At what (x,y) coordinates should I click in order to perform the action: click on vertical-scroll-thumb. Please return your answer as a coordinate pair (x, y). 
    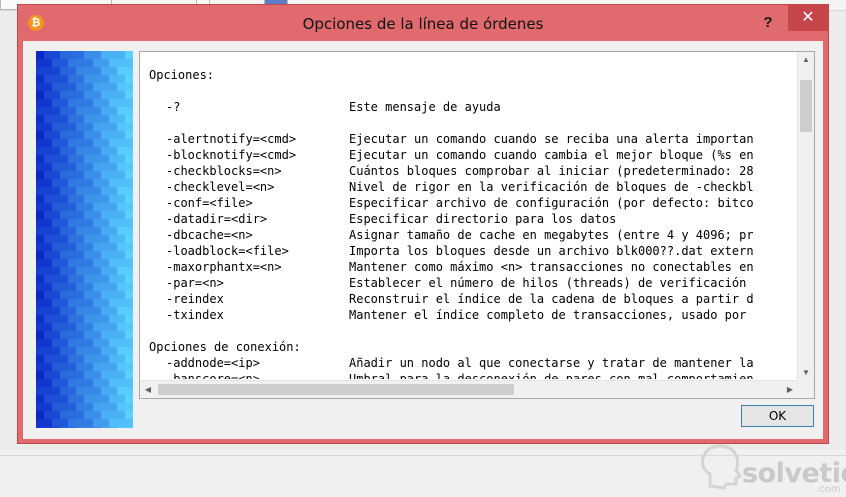
    Looking at the image, I should click on (806, 106).